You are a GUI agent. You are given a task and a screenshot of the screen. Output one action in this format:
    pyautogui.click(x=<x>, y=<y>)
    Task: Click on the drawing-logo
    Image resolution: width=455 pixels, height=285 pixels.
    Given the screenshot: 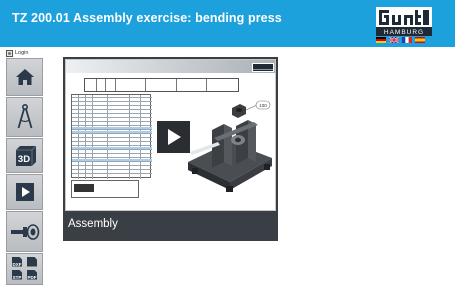 What is the action you would take?
    pyautogui.click(x=263, y=67)
    